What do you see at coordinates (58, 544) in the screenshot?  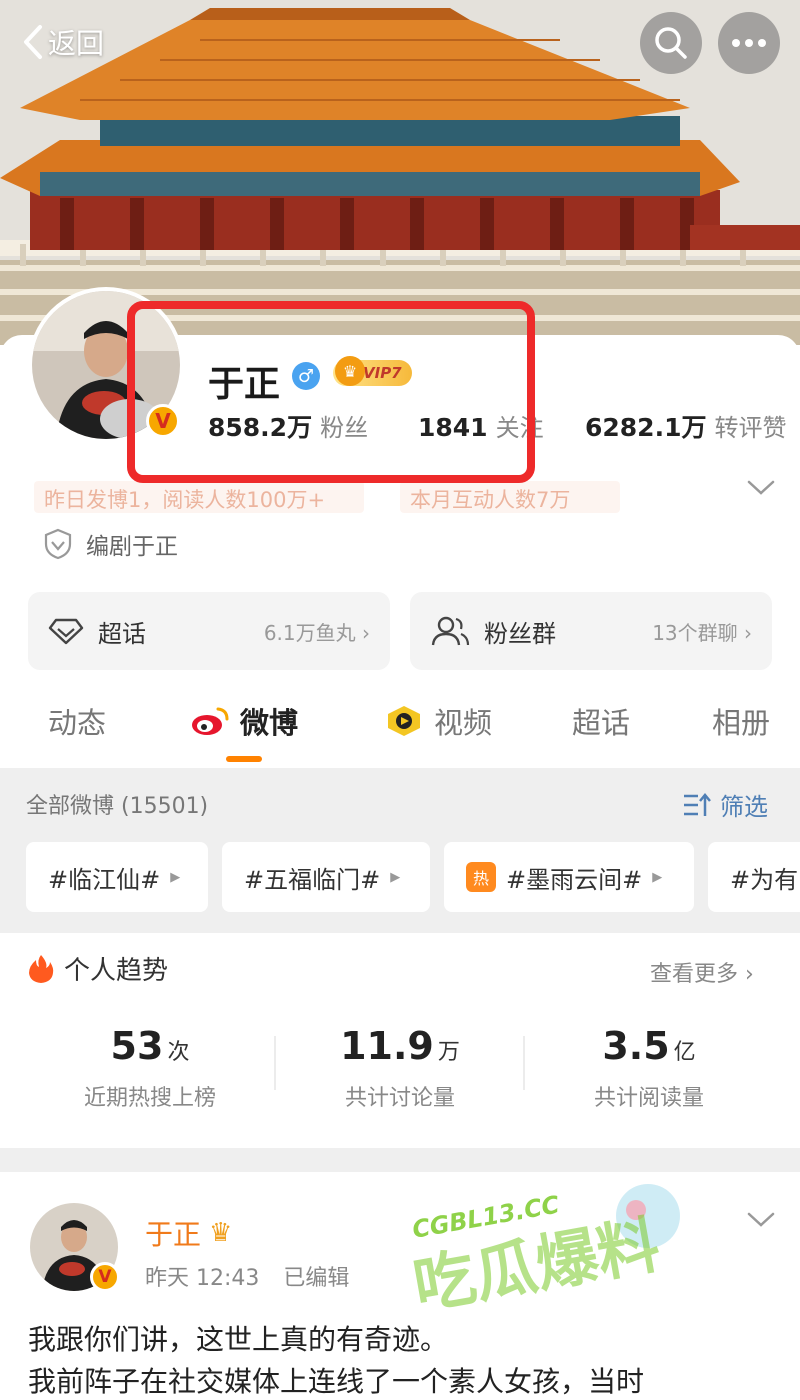 I see `shield-icon` at bounding box center [58, 544].